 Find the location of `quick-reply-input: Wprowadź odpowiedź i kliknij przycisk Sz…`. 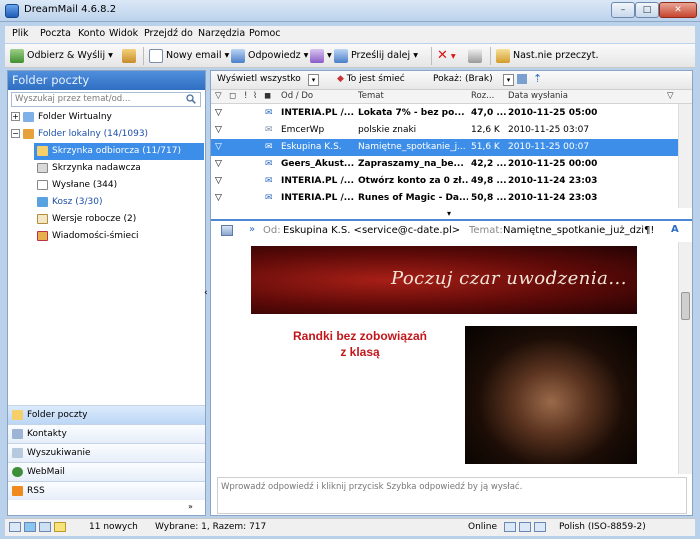

quick-reply-input: Wprowadź odpowiedź i kliknij przycisk Sz… is located at coordinates (452, 495).